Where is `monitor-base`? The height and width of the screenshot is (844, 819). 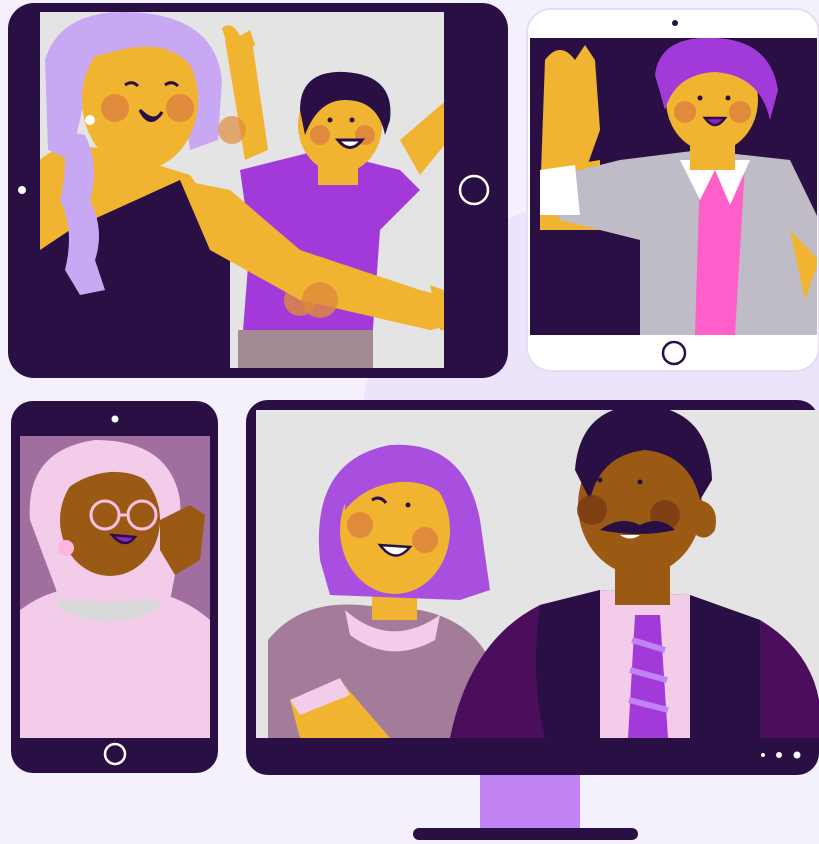 monitor-base is located at coordinates (525, 834).